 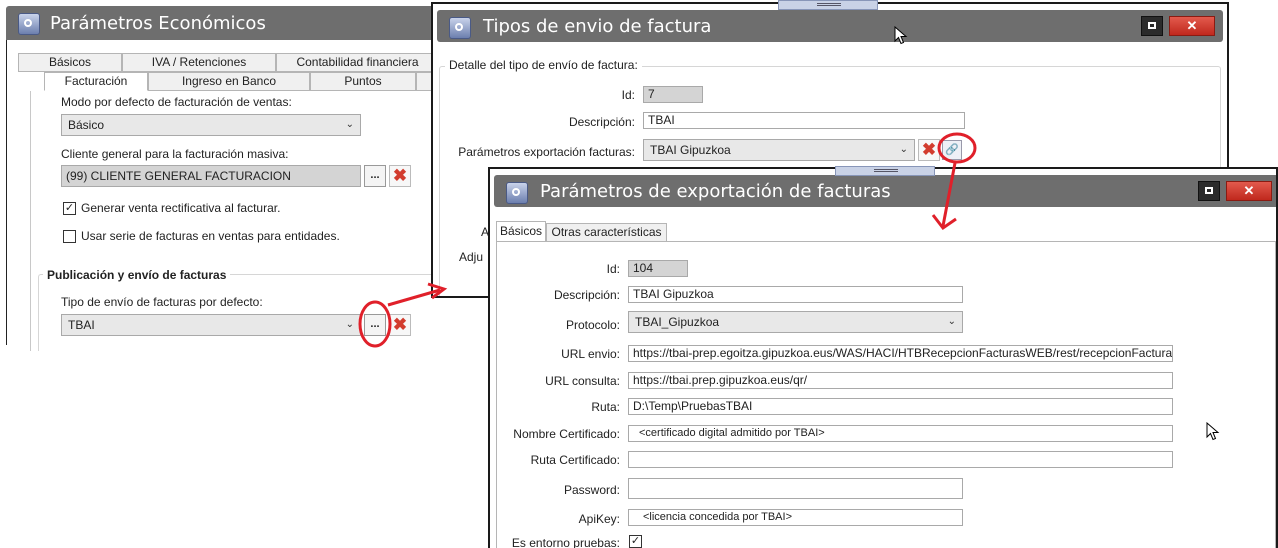 What do you see at coordinates (590, 354) in the screenshot?
I see `url-envio-label: URL envio:` at bounding box center [590, 354].